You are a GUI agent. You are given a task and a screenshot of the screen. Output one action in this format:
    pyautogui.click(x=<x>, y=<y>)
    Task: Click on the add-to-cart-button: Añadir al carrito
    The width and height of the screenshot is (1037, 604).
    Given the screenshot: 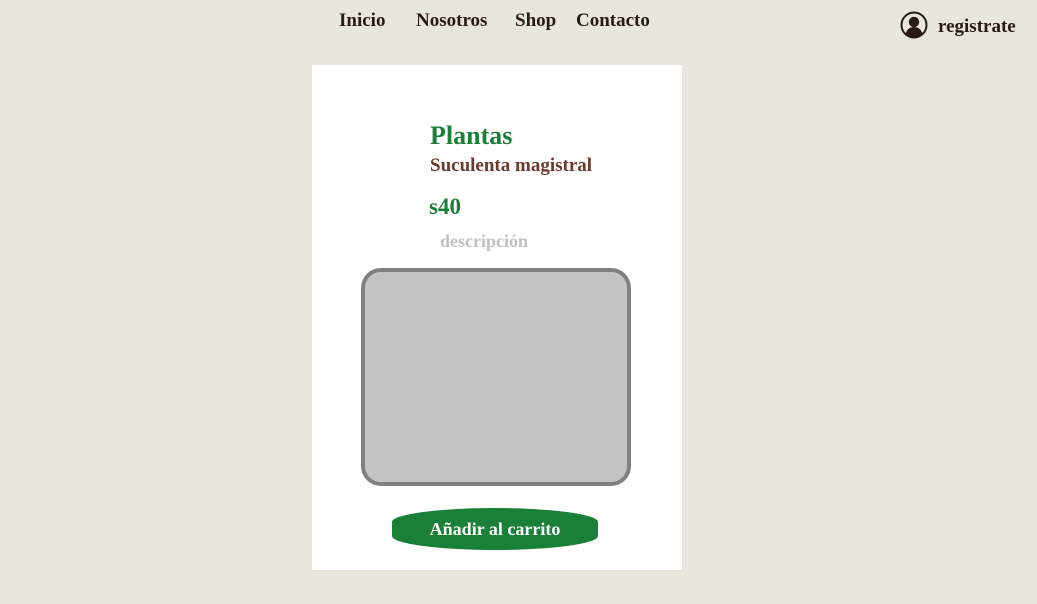 What is the action you would take?
    pyautogui.click(x=495, y=529)
    